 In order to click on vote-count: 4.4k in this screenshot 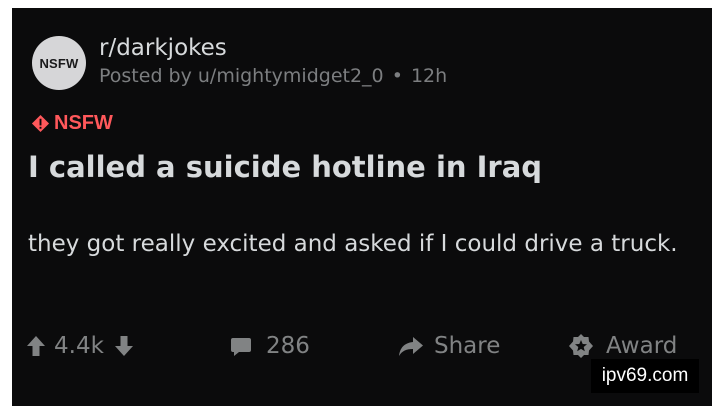, I will do `click(79, 346)`.